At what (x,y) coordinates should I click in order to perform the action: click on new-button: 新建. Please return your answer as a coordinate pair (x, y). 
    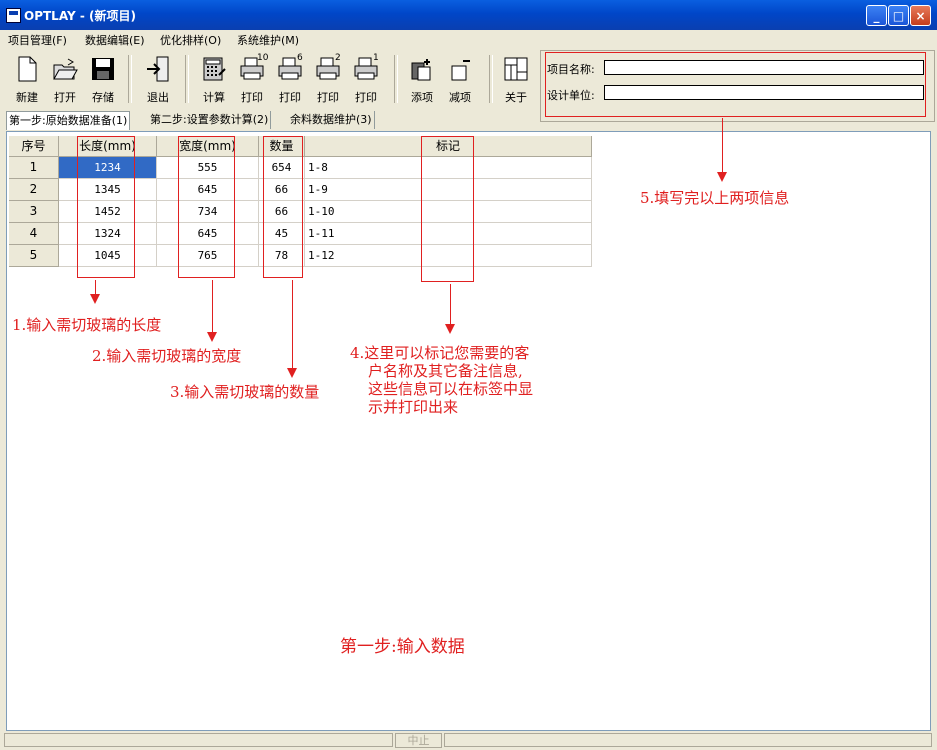
    Looking at the image, I should click on (27, 79).